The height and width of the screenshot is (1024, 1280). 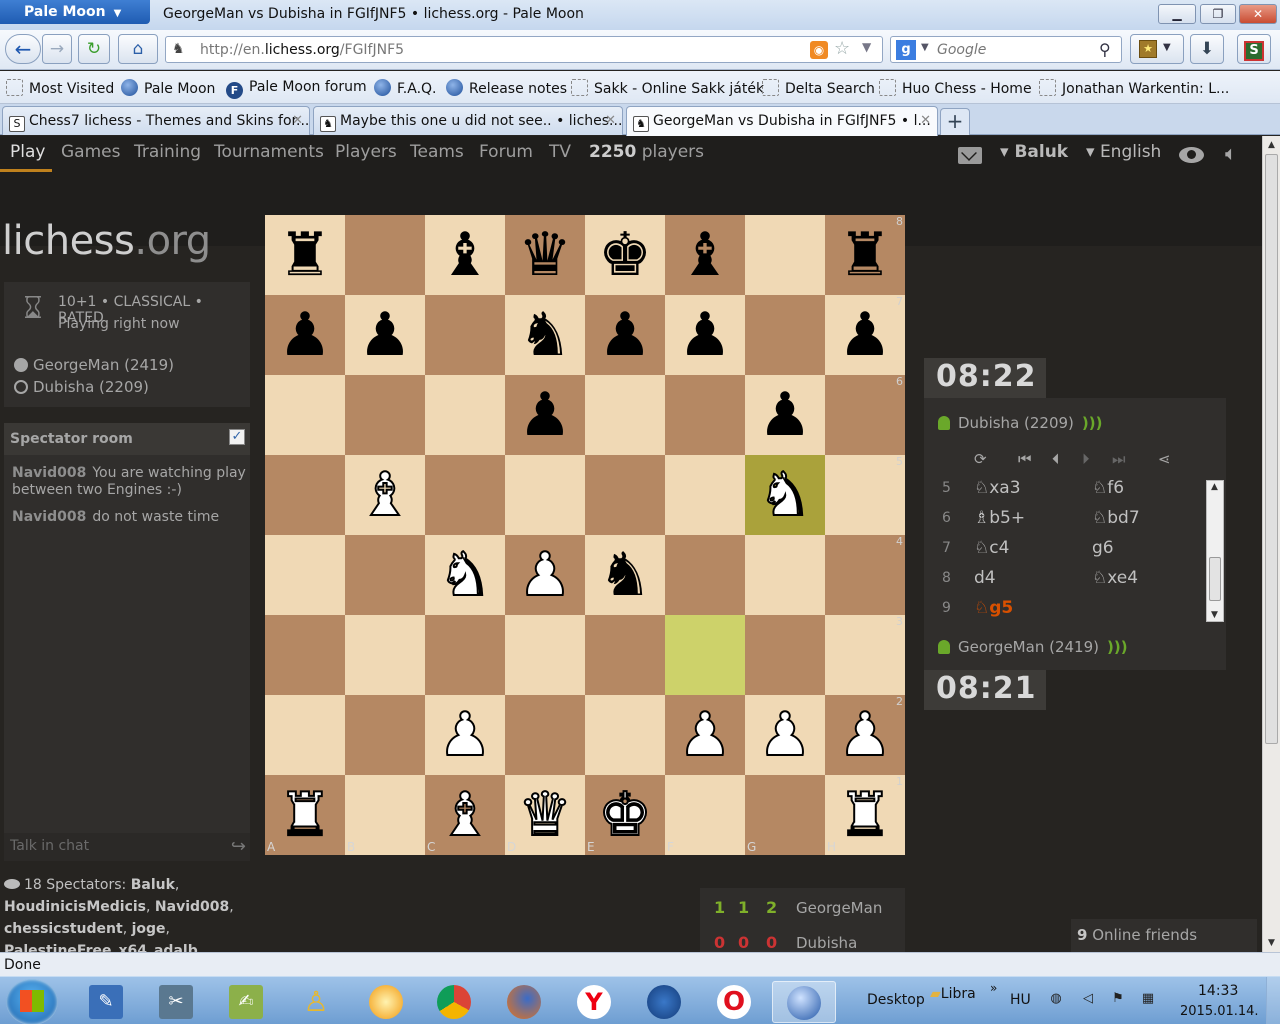 What do you see at coordinates (545, 255) in the screenshot?
I see `square-d8: ♛` at bounding box center [545, 255].